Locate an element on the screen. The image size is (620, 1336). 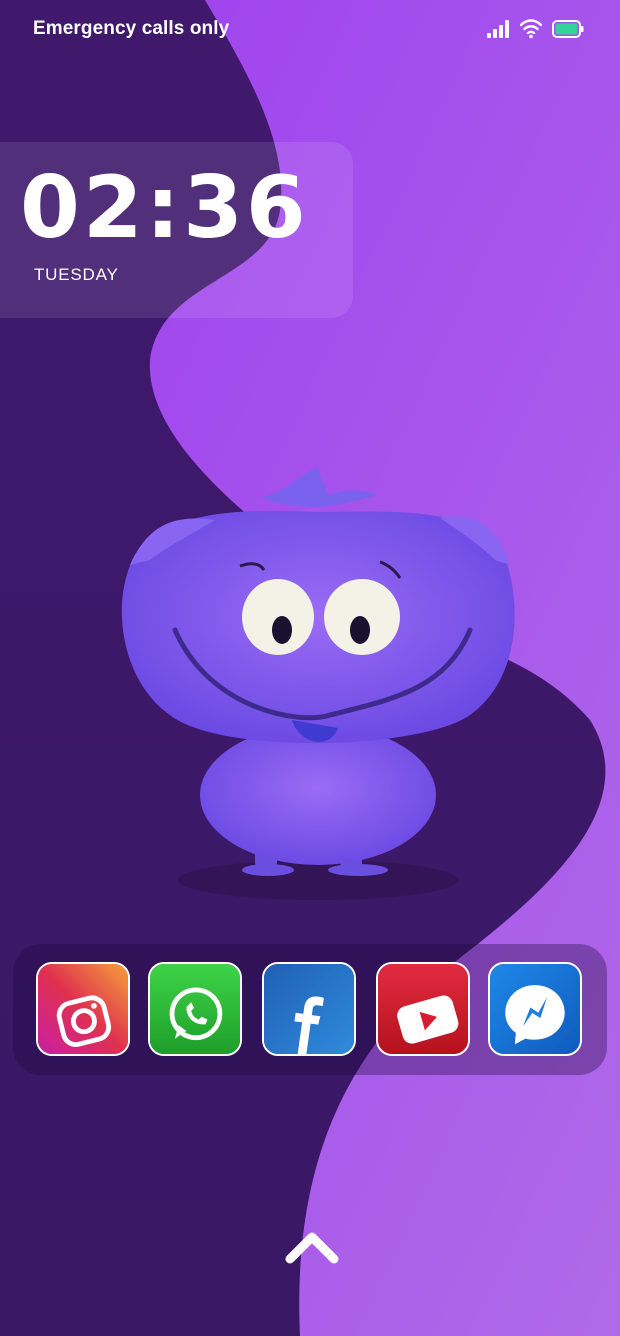
instagram-icon is located at coordinates (83, 1009).